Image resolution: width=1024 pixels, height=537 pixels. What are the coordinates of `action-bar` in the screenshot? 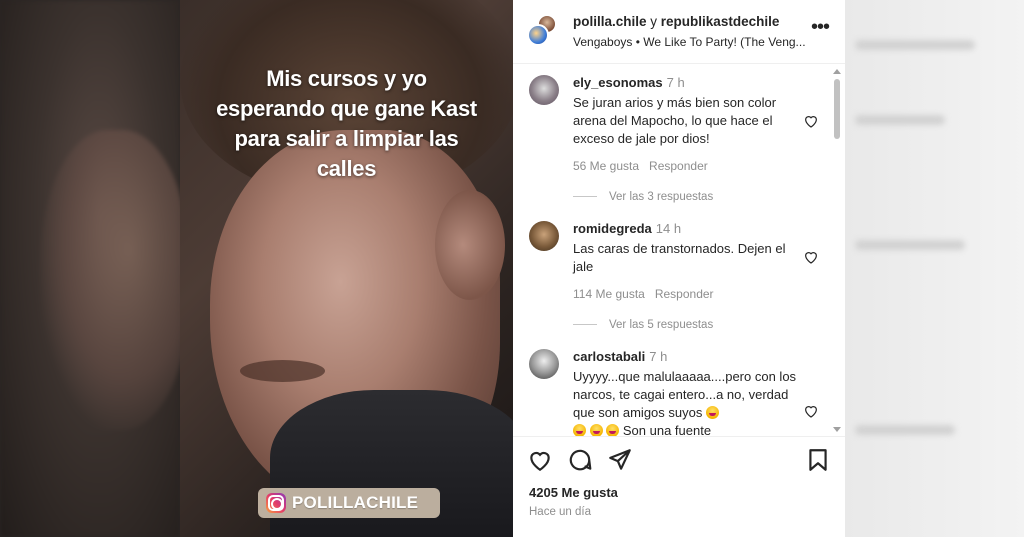 It's located at (679, 463).